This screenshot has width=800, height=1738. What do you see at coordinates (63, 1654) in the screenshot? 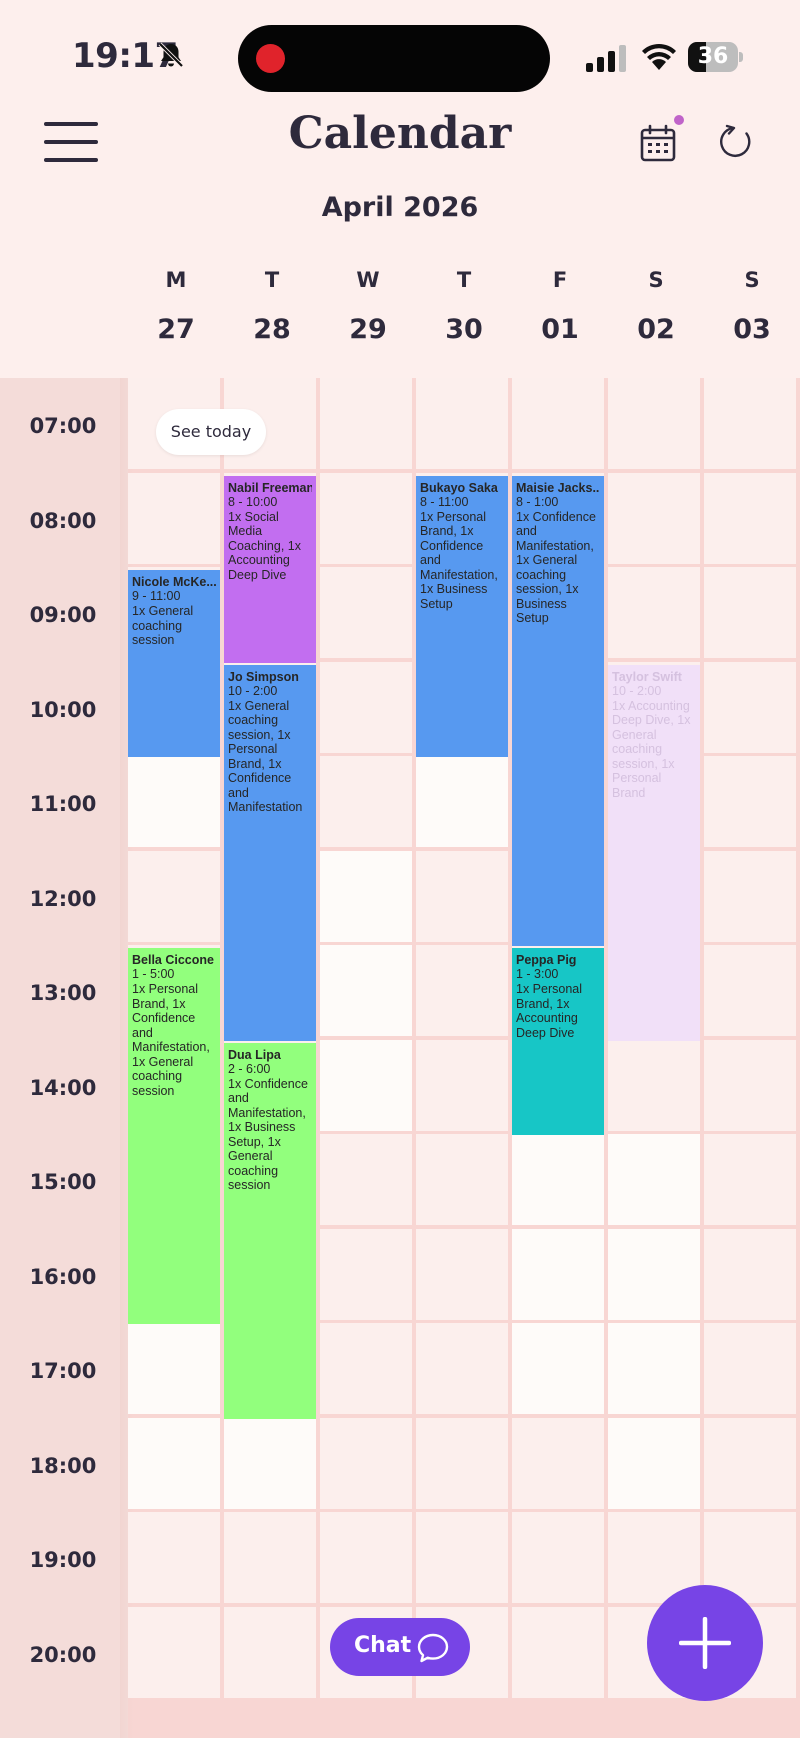
I see `hour-label: 20:00` at bounding box center [63, 1654].